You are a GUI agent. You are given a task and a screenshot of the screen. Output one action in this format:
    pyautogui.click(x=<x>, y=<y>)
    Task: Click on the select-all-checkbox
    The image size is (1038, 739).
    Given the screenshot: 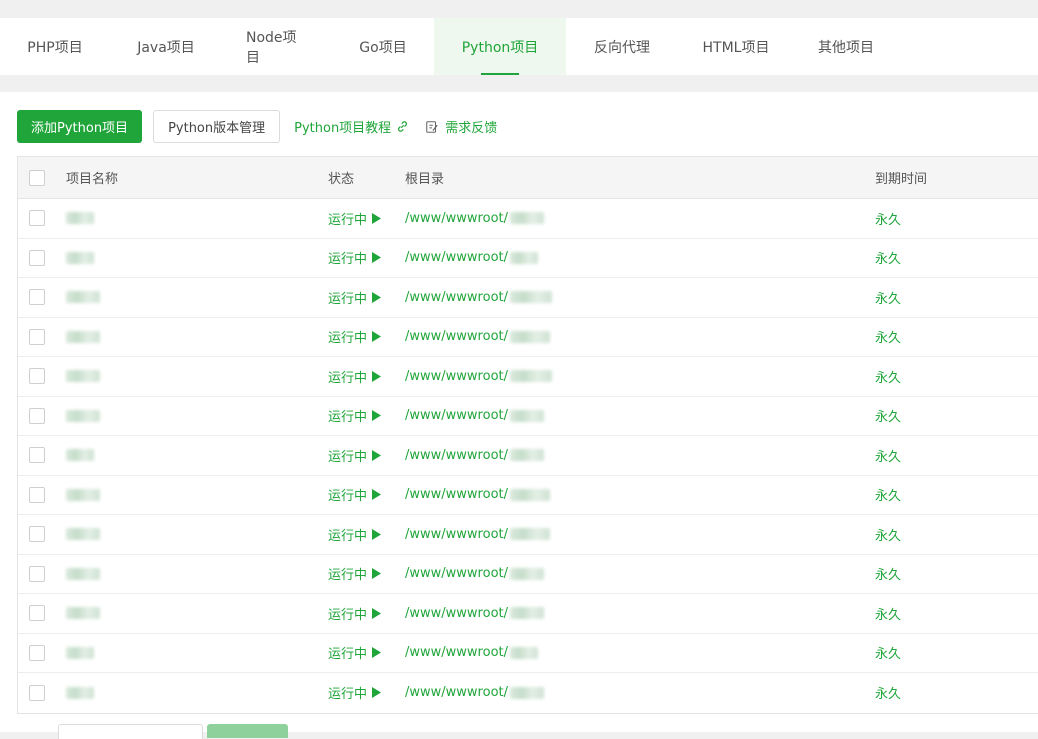 What is the action you would take?
    pyautogui.click(x=37, y=177)
    